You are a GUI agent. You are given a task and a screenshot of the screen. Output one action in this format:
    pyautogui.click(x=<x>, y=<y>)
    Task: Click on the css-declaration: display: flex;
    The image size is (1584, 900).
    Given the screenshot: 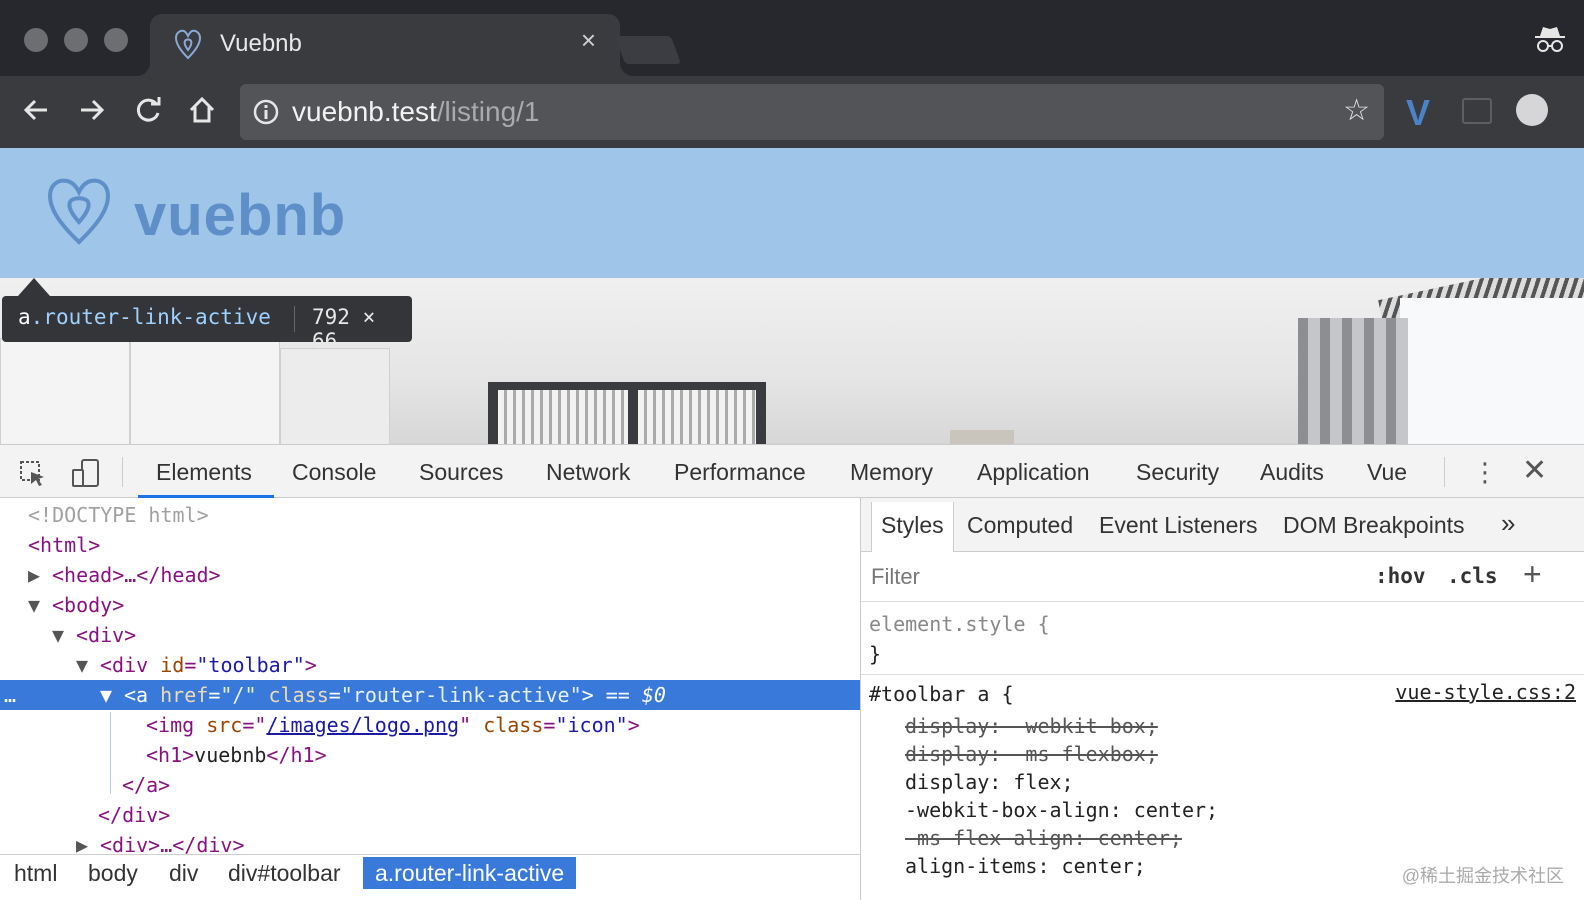 What is the action you would take?
    pyautogui.click(x=989, y=782)
    